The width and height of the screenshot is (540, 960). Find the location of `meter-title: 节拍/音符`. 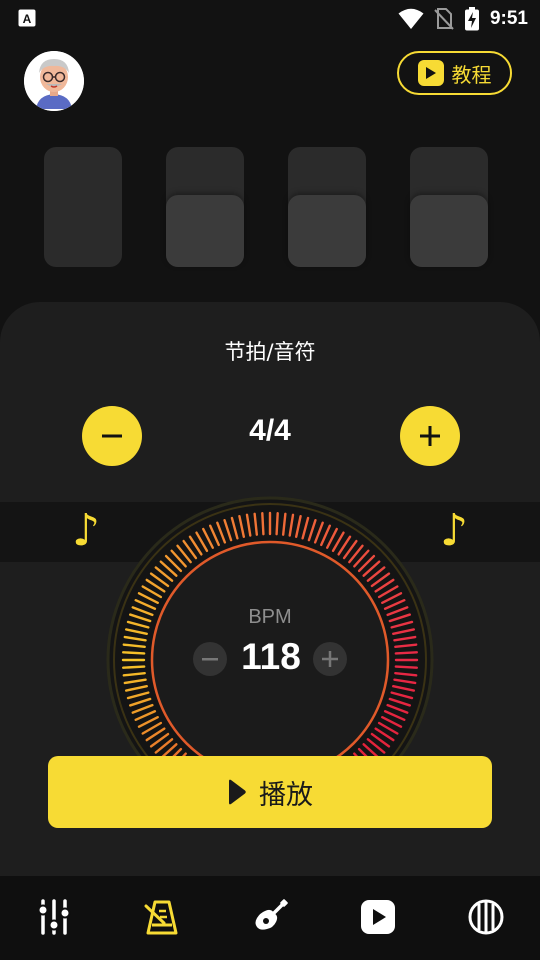

meter-title: 节拍/音符 is located at coordinates (270, 352).